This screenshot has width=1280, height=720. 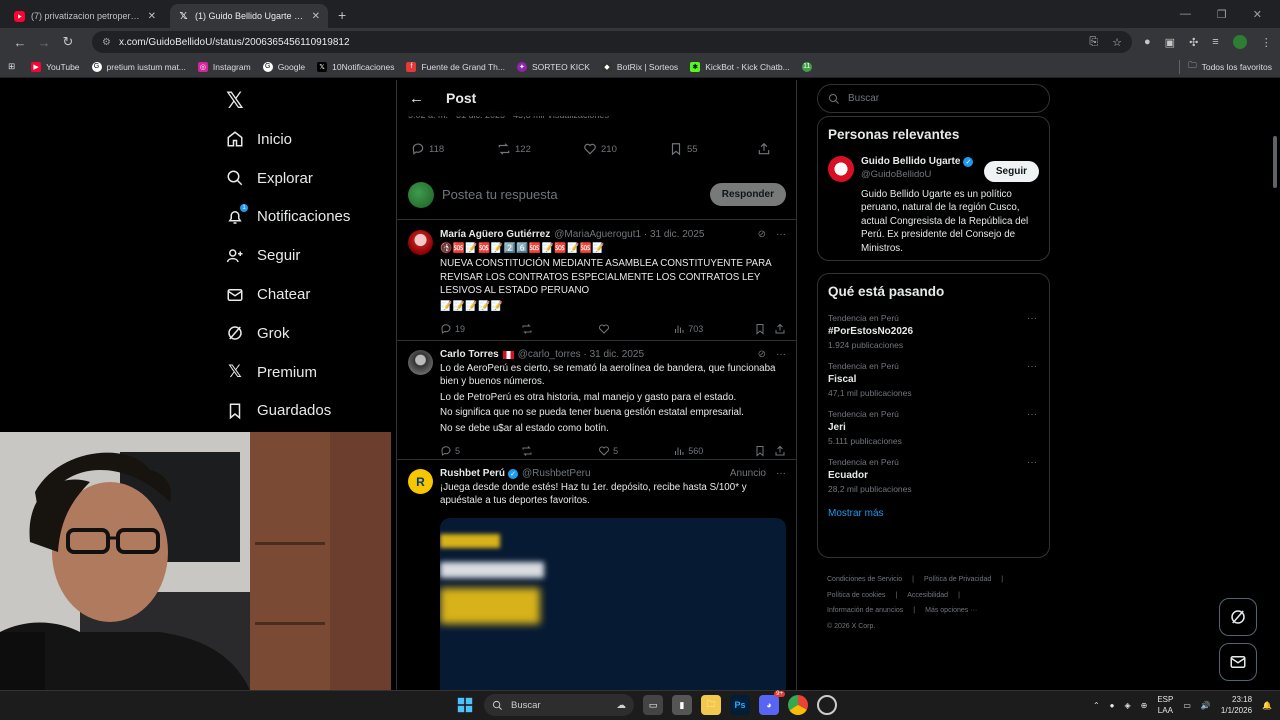 What do you see at coordinates (288, 411) in the screenshot?
I see `nav-item-guardados: Guardados` at bounding box center [288, 411].